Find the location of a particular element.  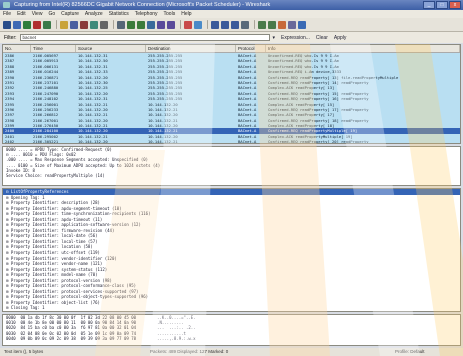

resize-columns-icon is located at coordinates (245, 24).